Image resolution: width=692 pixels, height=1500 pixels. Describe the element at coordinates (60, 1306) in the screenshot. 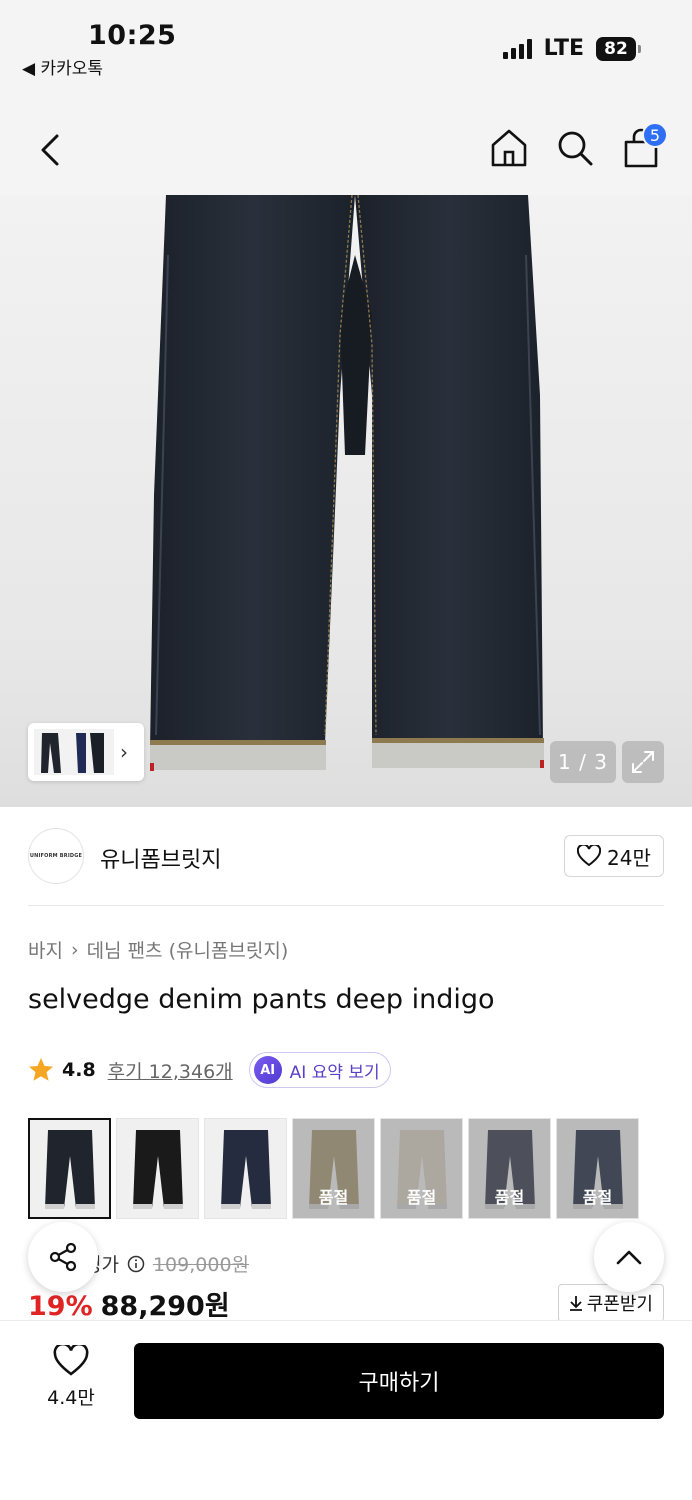

I see `discount-rate: 19%` at that location.